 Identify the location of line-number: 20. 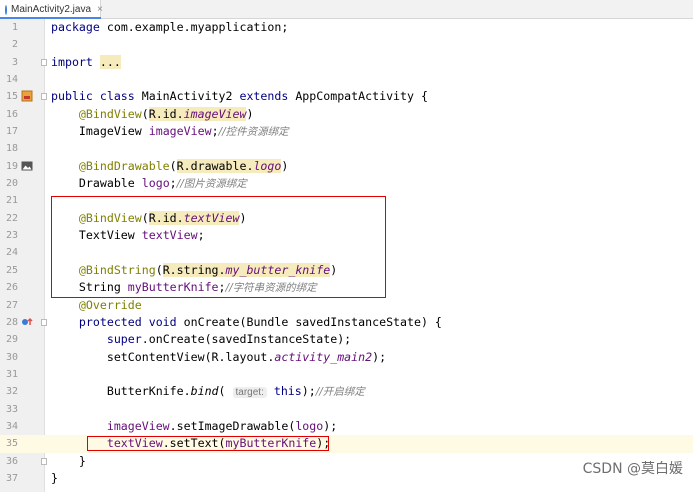
(11, 184).